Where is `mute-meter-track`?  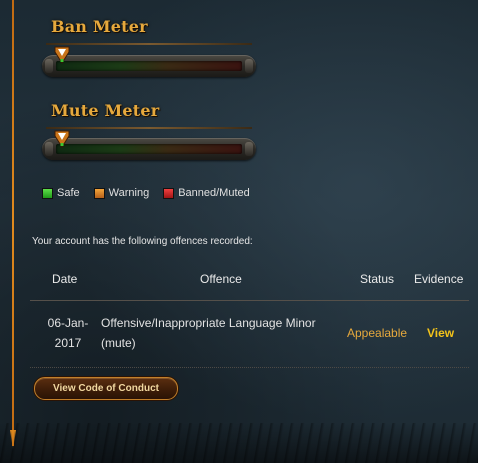
mute-meter-track is located at coordinates (149, 149).